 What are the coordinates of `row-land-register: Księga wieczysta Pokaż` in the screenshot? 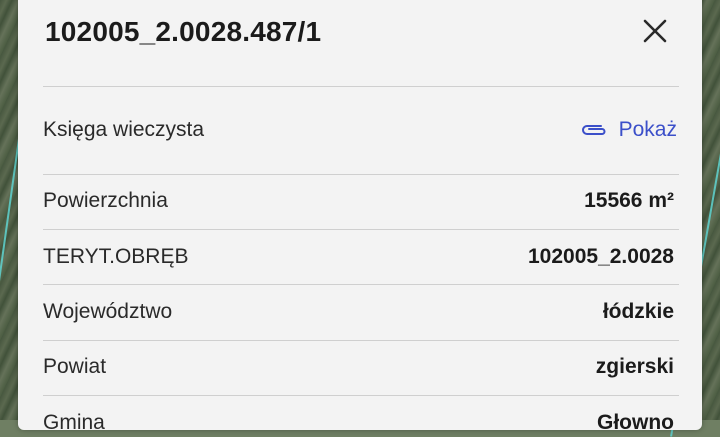 It's located at (360, 130).